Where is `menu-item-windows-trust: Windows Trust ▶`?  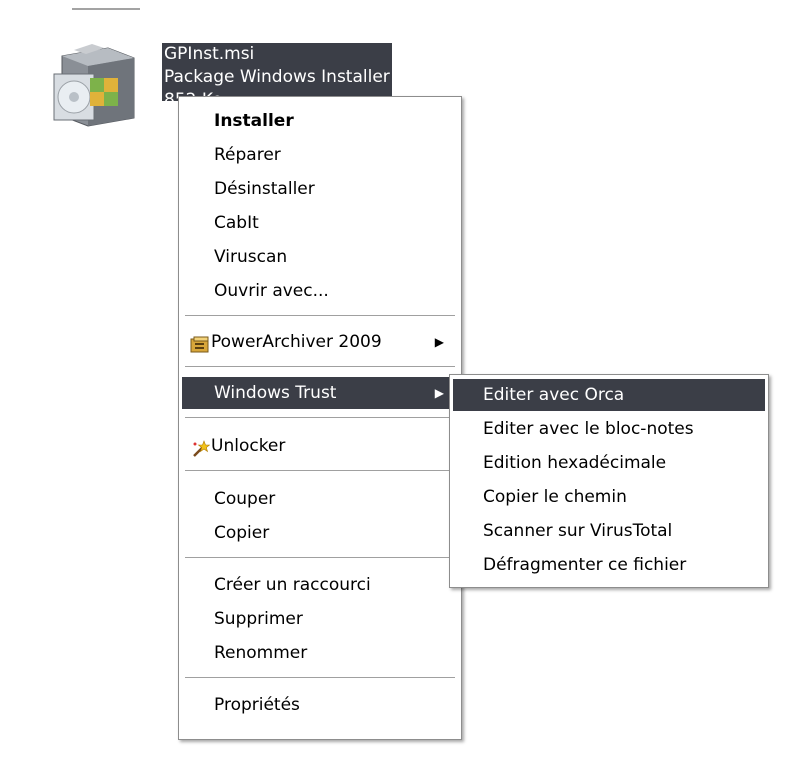
menu-item-windows-trust: Windows Trust ▶ is located at coordinates (320, 393).